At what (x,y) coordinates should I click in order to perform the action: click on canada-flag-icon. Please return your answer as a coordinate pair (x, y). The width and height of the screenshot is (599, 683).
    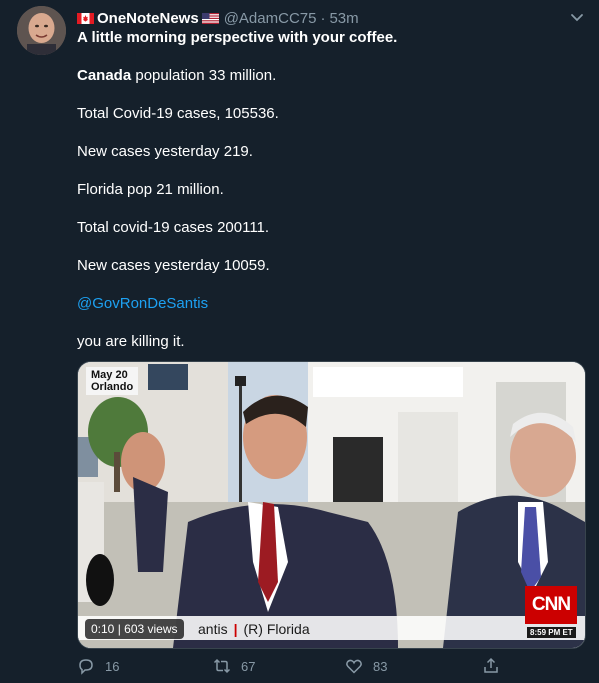
    Looking at the image, I should click on (85, 18).